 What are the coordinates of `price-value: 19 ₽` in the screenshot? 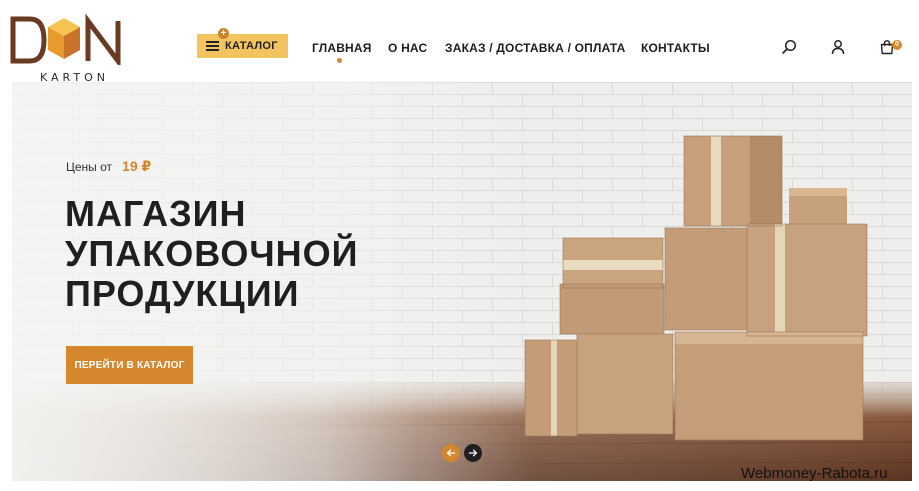 It's located at (137, 166).